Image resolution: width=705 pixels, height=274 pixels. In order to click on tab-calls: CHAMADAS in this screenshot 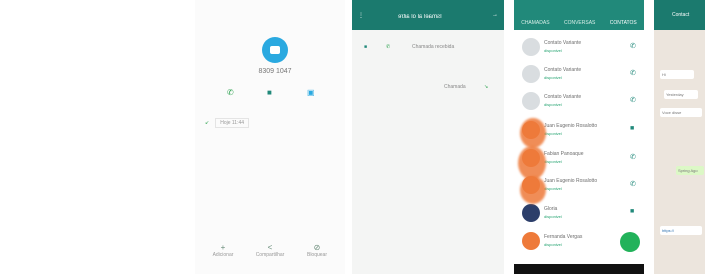, I will do `click(535, 23)`.